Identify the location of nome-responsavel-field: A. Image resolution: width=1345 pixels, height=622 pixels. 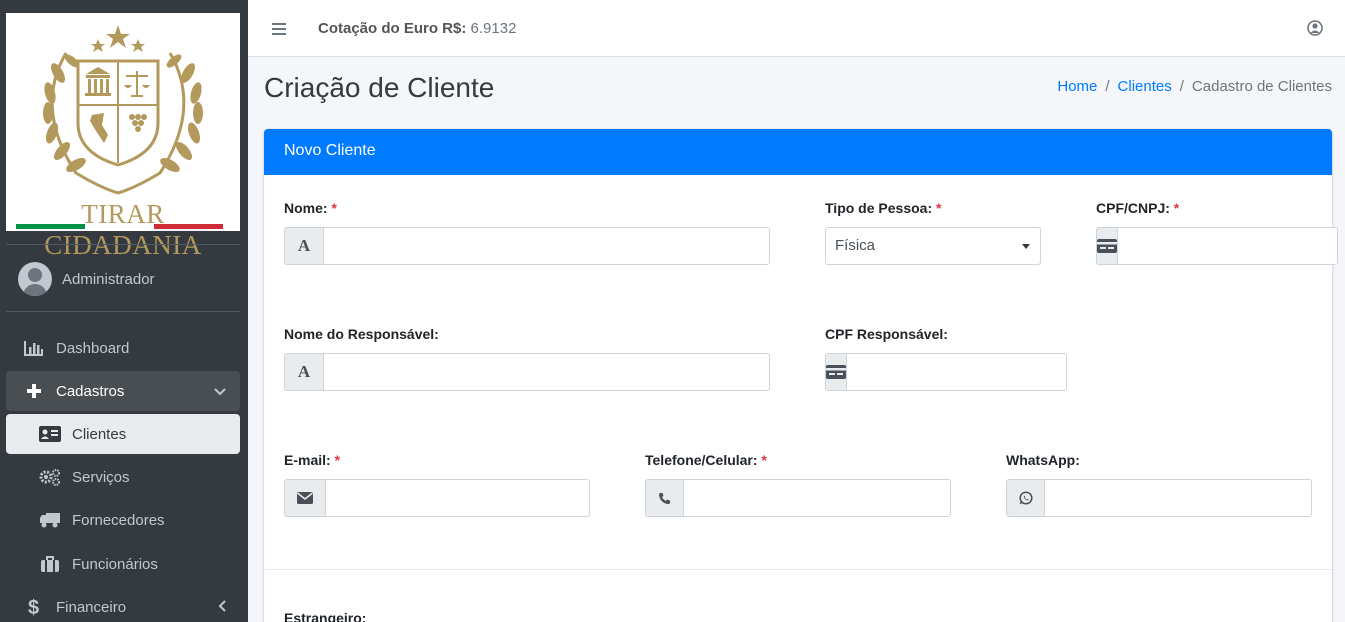
(527, 372).